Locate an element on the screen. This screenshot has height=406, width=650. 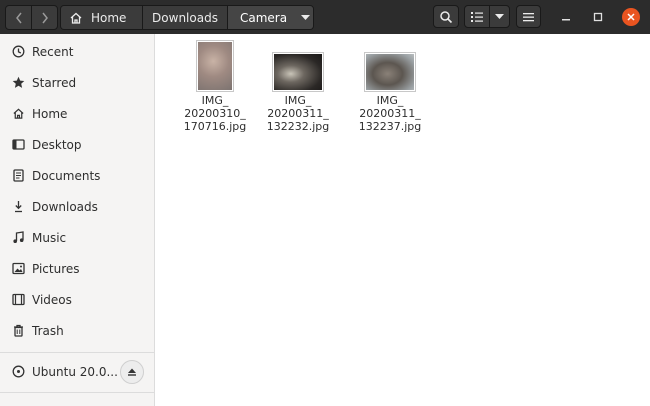
list-view-button is located at coordinates (477, 16).